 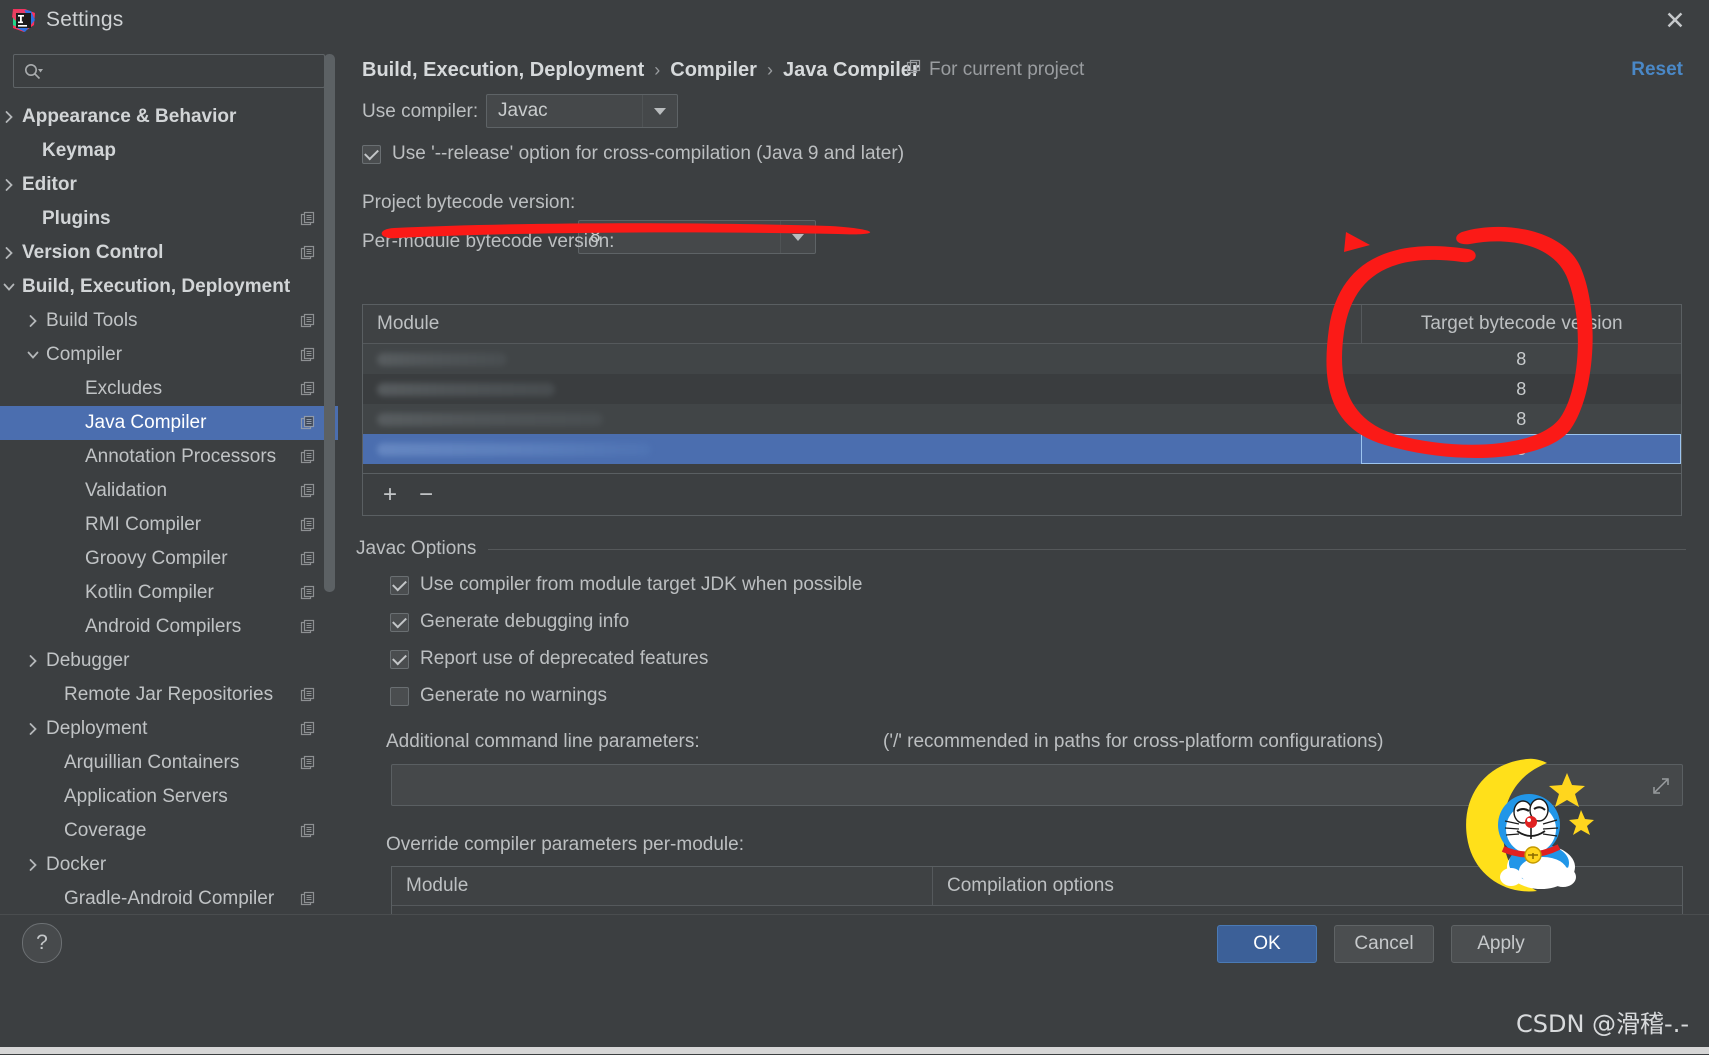 I want to click on additional-params-label: Additional command line parameters:, so click(x=543, y=741).